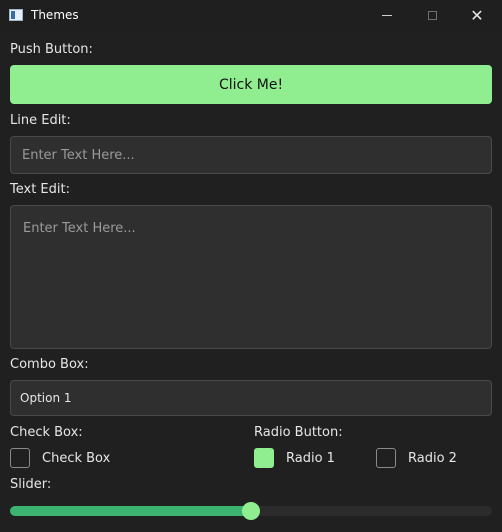 The image size is (502, 532). Describe the element at coordinates (46, 432) in the screenshot. I see `check-box-section-label: Check Box:` at that location.